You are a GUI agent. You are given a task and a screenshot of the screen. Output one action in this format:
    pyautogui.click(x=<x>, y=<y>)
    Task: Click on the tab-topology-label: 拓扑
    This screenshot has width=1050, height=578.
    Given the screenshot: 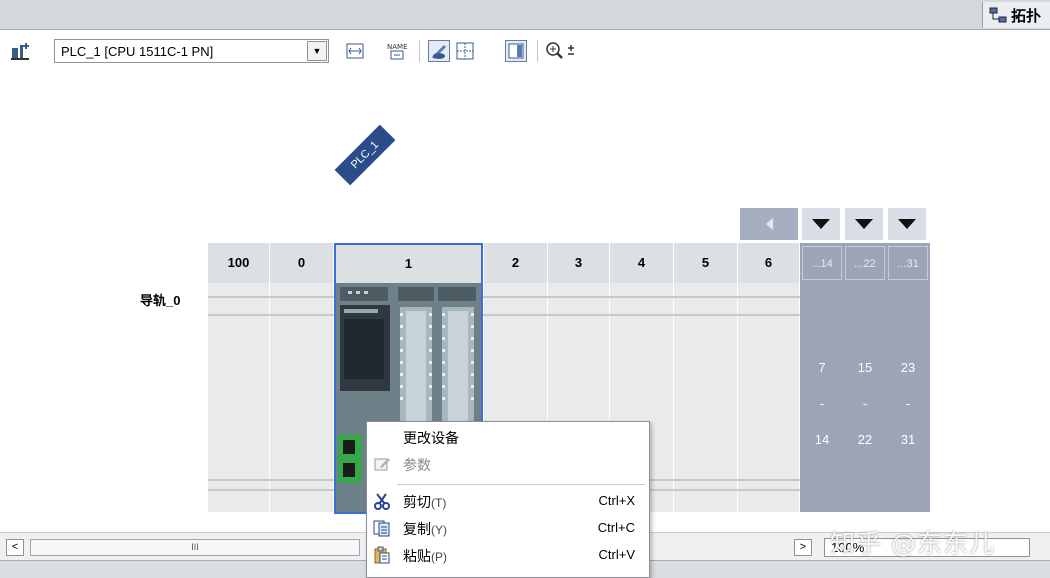 What is the action you would take?
    pyautogui.click(x=1026, y=15)
    